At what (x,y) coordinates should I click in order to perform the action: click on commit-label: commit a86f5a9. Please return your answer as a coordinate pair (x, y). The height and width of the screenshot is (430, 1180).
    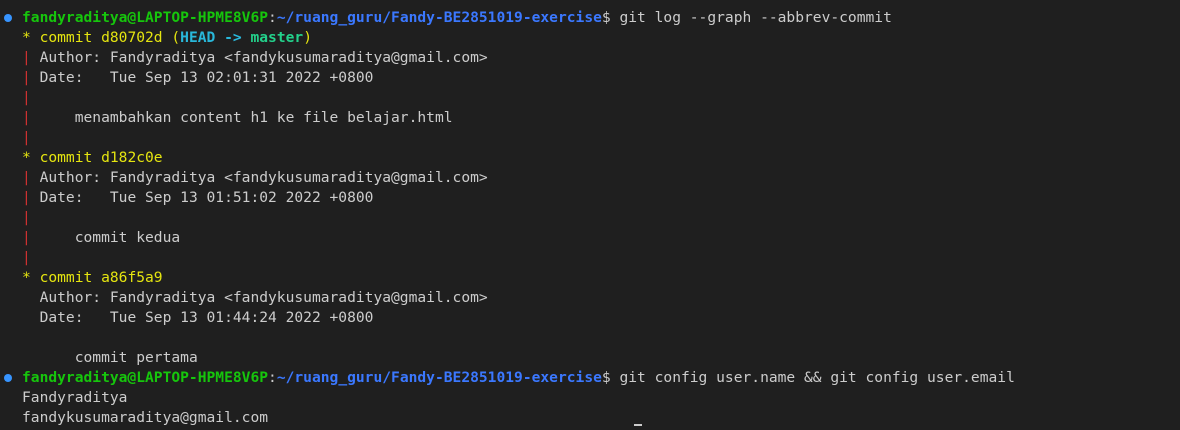
    Looking at the image, I should click on (101, 277).